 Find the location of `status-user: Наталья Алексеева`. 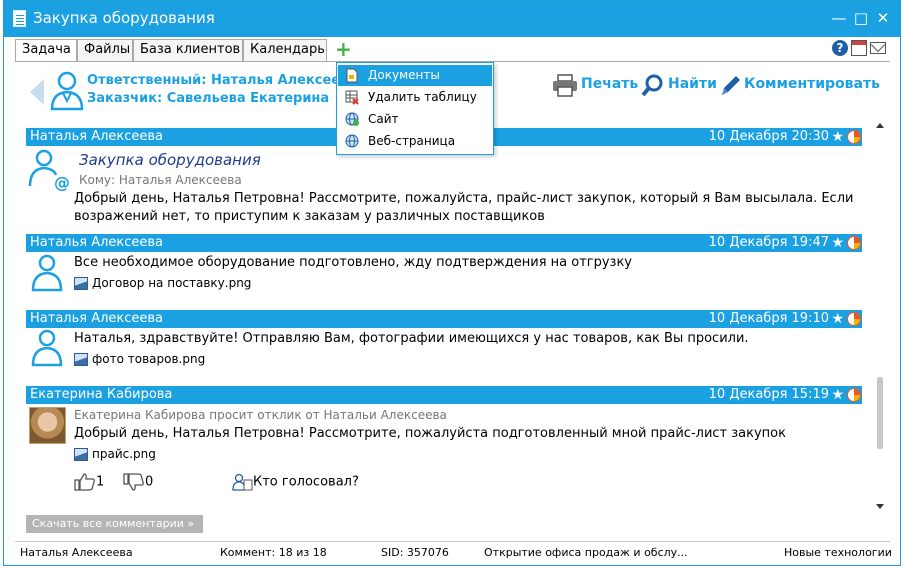

status-user: Наталья Алексеева is located at coordinates (76, 552).